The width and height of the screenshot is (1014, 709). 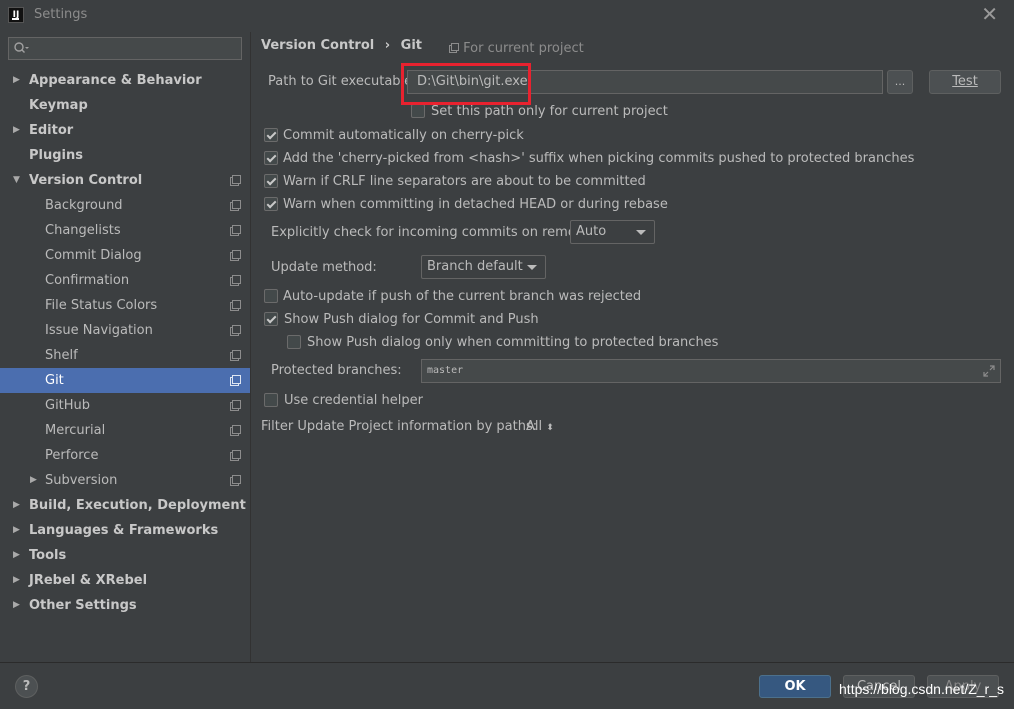 I want to click on breadcrumb-parent: Version Control, so click(x=317, y=45).